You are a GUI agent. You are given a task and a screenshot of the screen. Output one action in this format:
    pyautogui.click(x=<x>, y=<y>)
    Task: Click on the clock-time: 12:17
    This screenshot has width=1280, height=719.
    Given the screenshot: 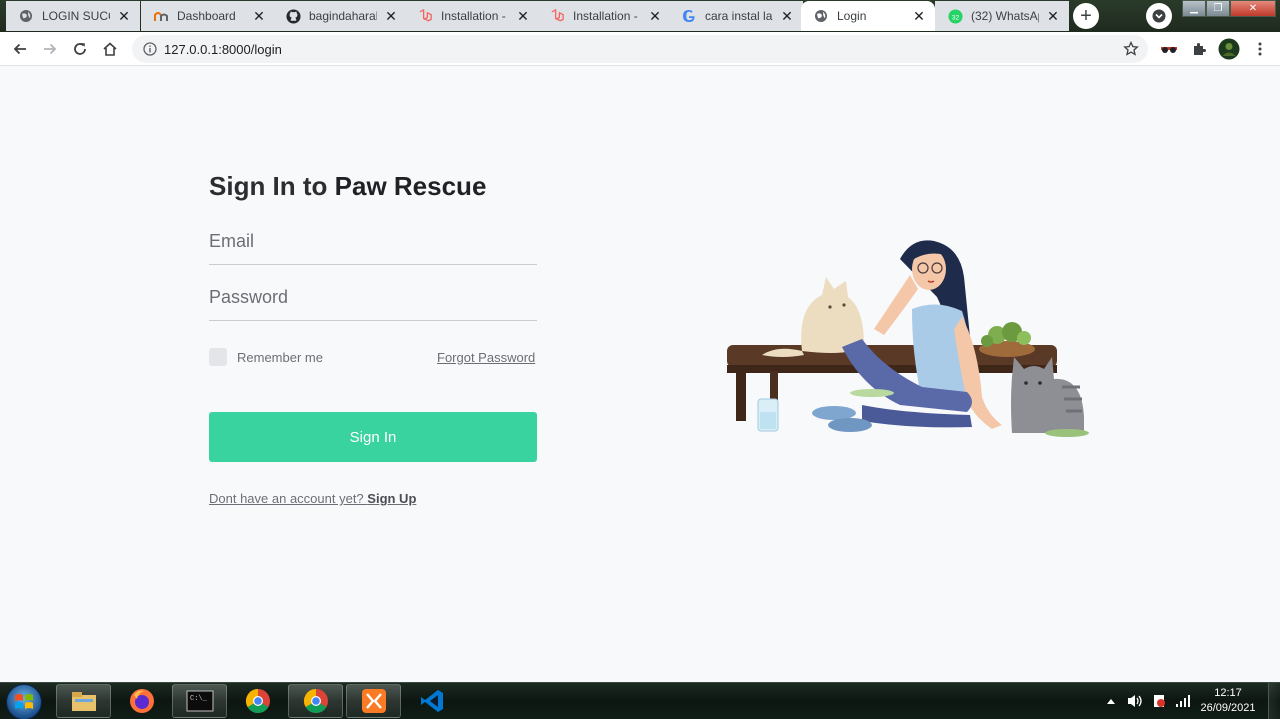 What is the action you would take?
    pyautogui.click(x=1228, y=693)
    